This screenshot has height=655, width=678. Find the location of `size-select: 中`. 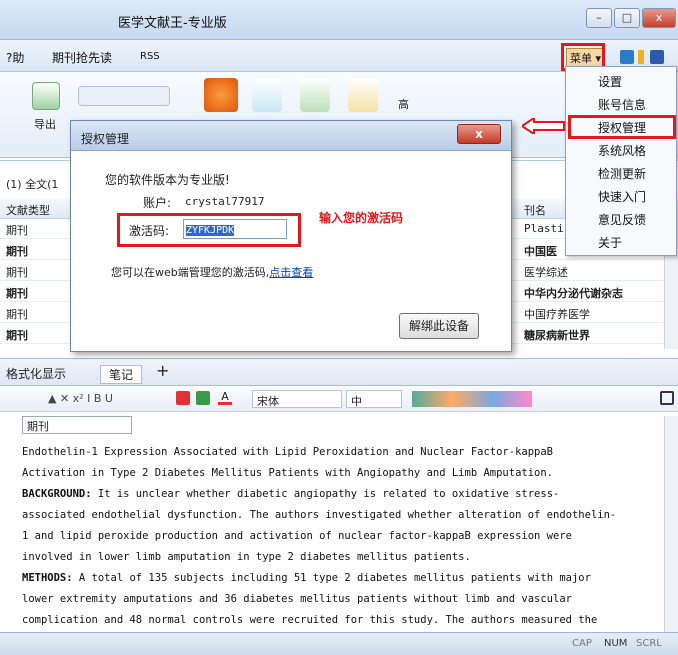

size-select: 中 is located at coordinates (374, 399).